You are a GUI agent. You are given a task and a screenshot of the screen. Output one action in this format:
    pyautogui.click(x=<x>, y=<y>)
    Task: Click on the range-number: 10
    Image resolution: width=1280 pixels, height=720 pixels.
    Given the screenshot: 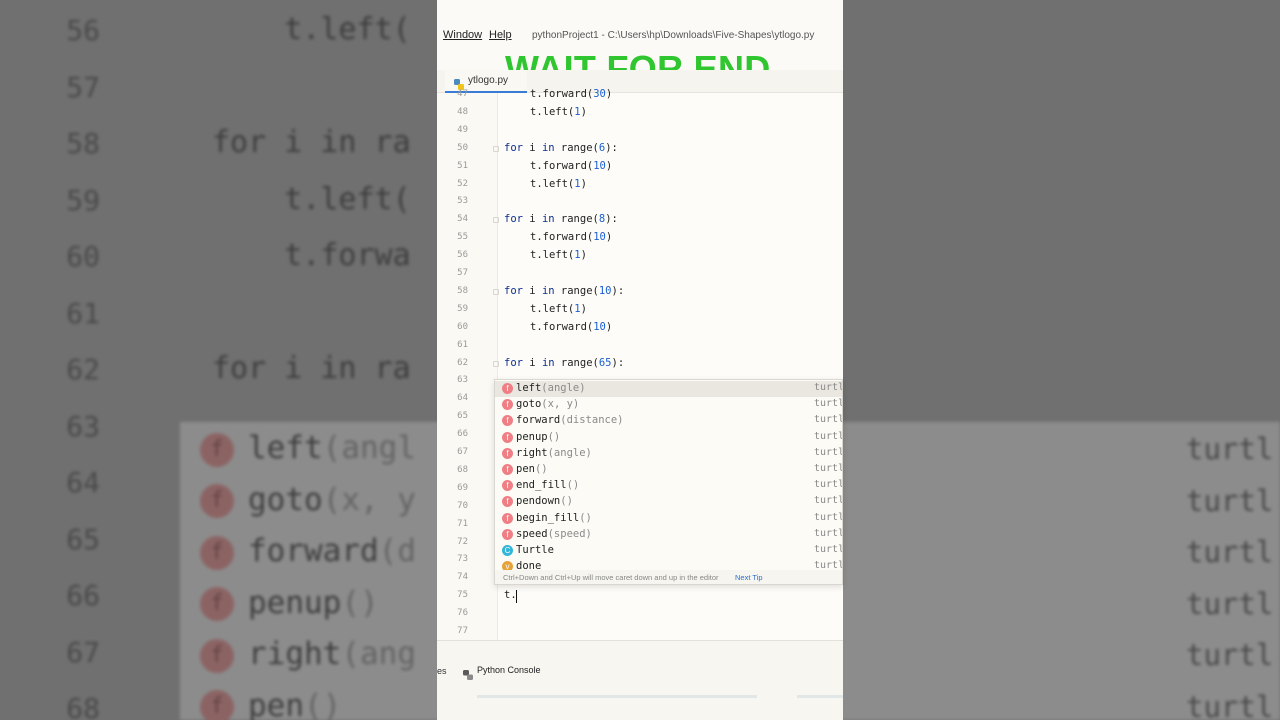 What is the action you would take?
    pyautogui.click(x=605, y=290)
    